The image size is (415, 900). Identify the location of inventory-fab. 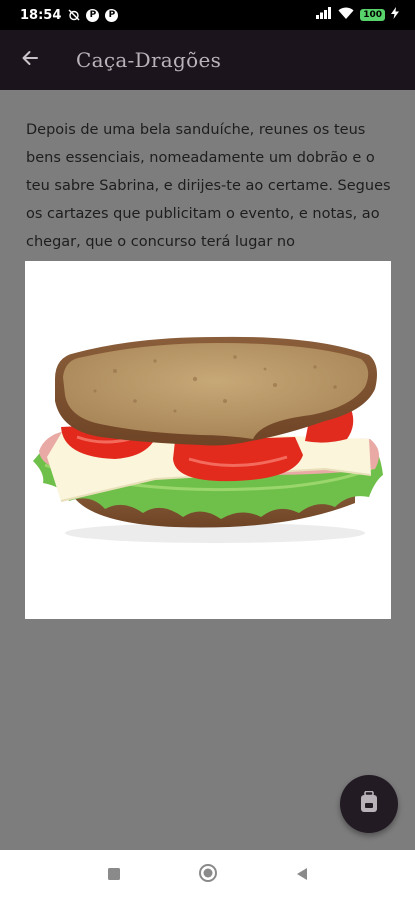
(369, 804).